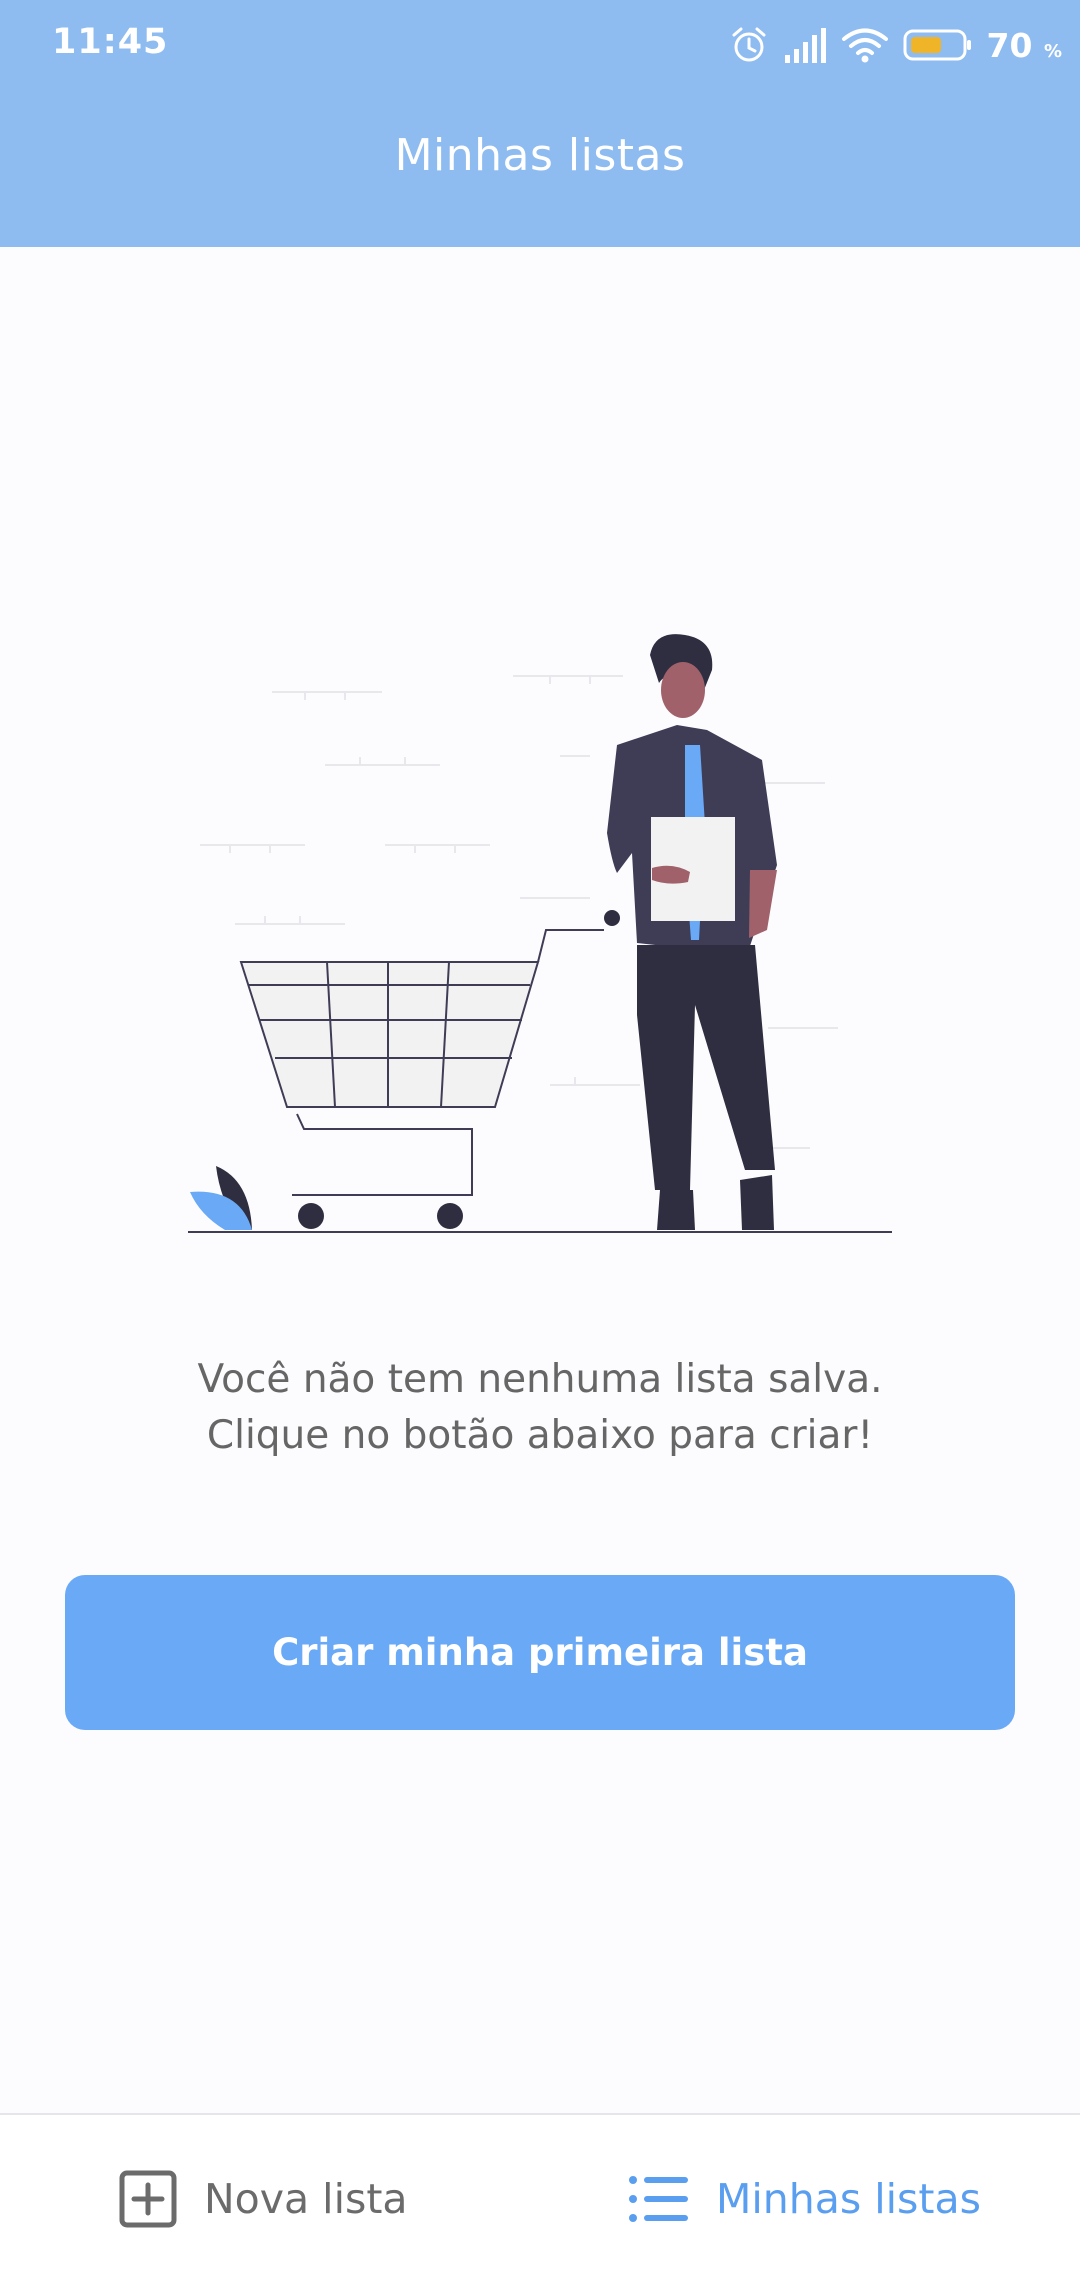  What do you see at coordinates (938, 45) in the screenshot?
I see `battery-icon` at bounding box center [938, 45].